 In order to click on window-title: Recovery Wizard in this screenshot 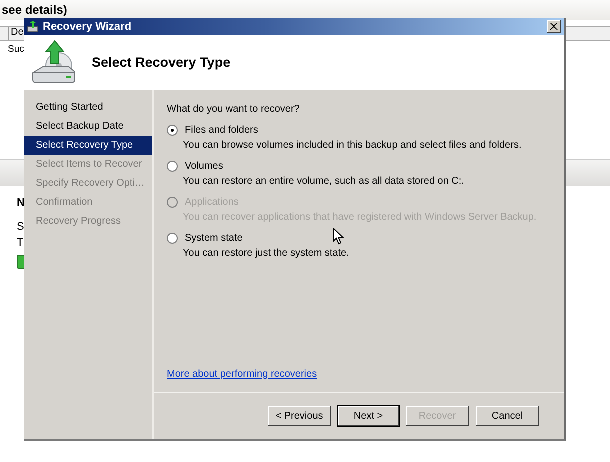, I will do `click(88, 26)`.